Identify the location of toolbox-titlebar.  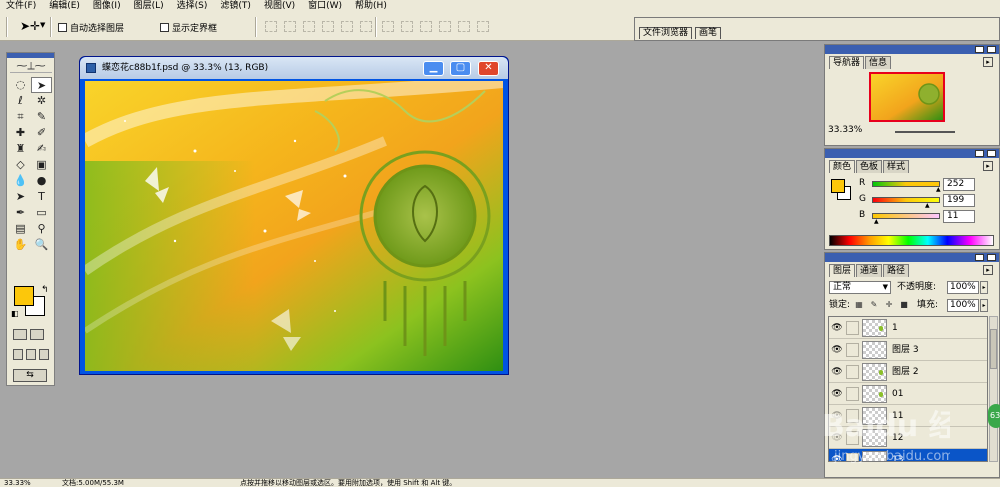
(30, 55).